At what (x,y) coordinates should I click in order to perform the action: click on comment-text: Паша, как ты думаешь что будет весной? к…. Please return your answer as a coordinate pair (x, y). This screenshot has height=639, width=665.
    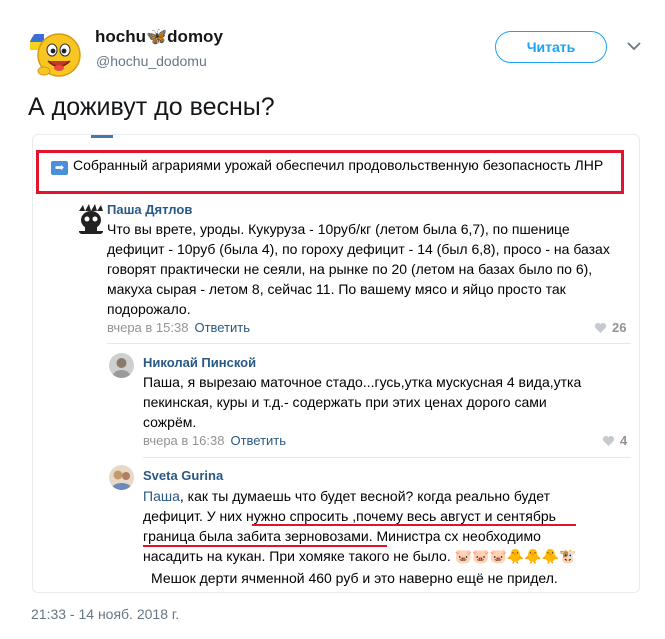
    Looking at the image, I should click on (360, 526).